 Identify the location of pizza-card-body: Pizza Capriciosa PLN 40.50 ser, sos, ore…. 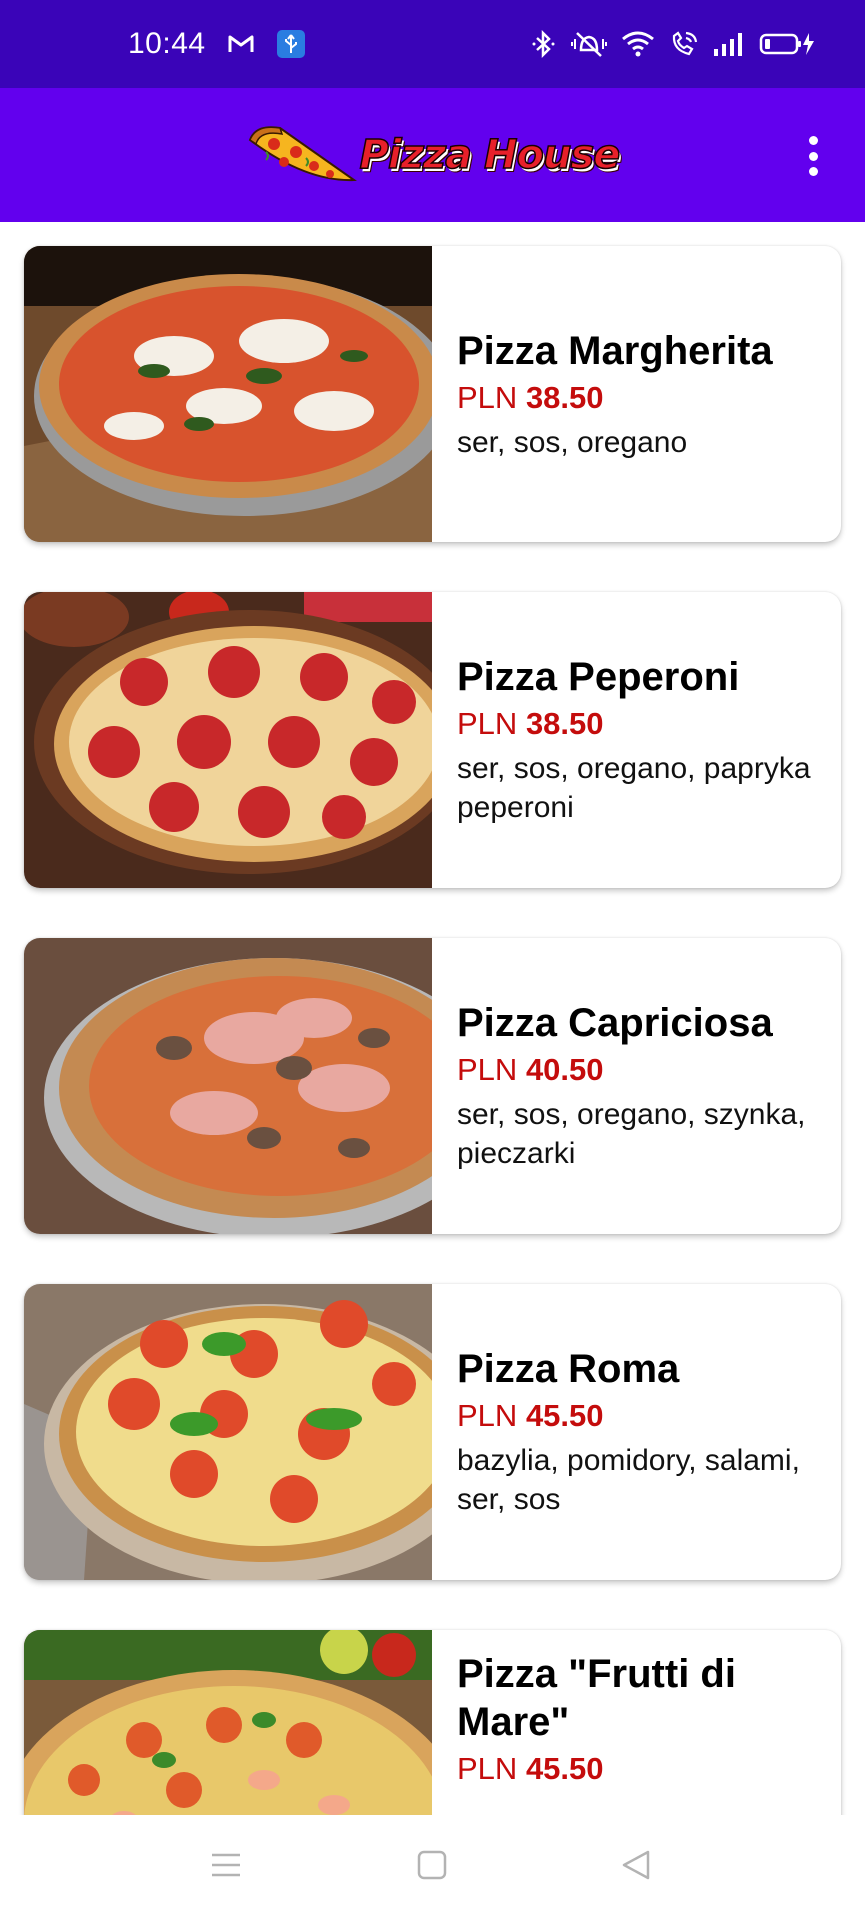
(636, 1086).